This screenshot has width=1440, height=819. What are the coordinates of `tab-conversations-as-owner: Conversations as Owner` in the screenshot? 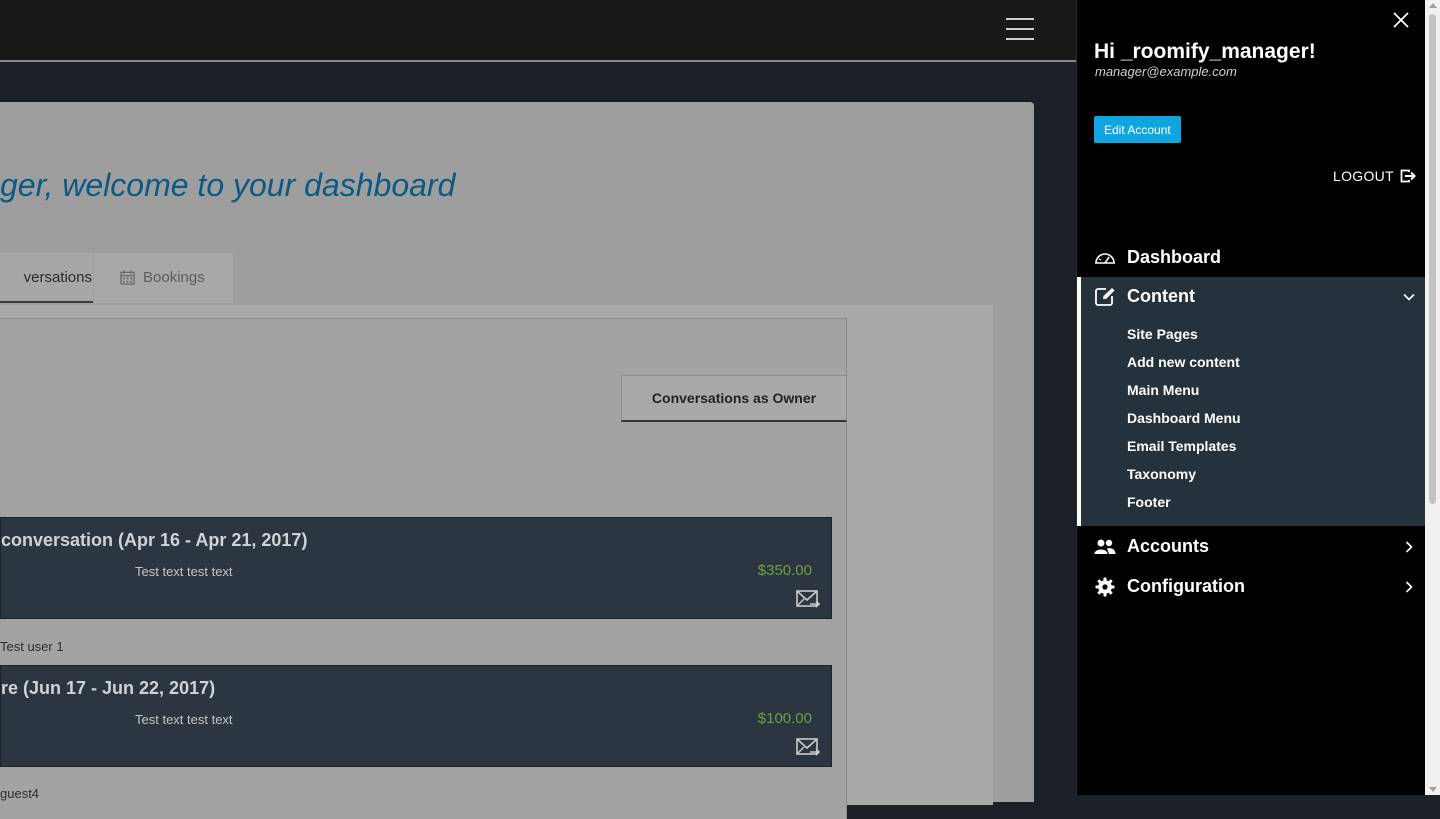 It's located at (734, 398).